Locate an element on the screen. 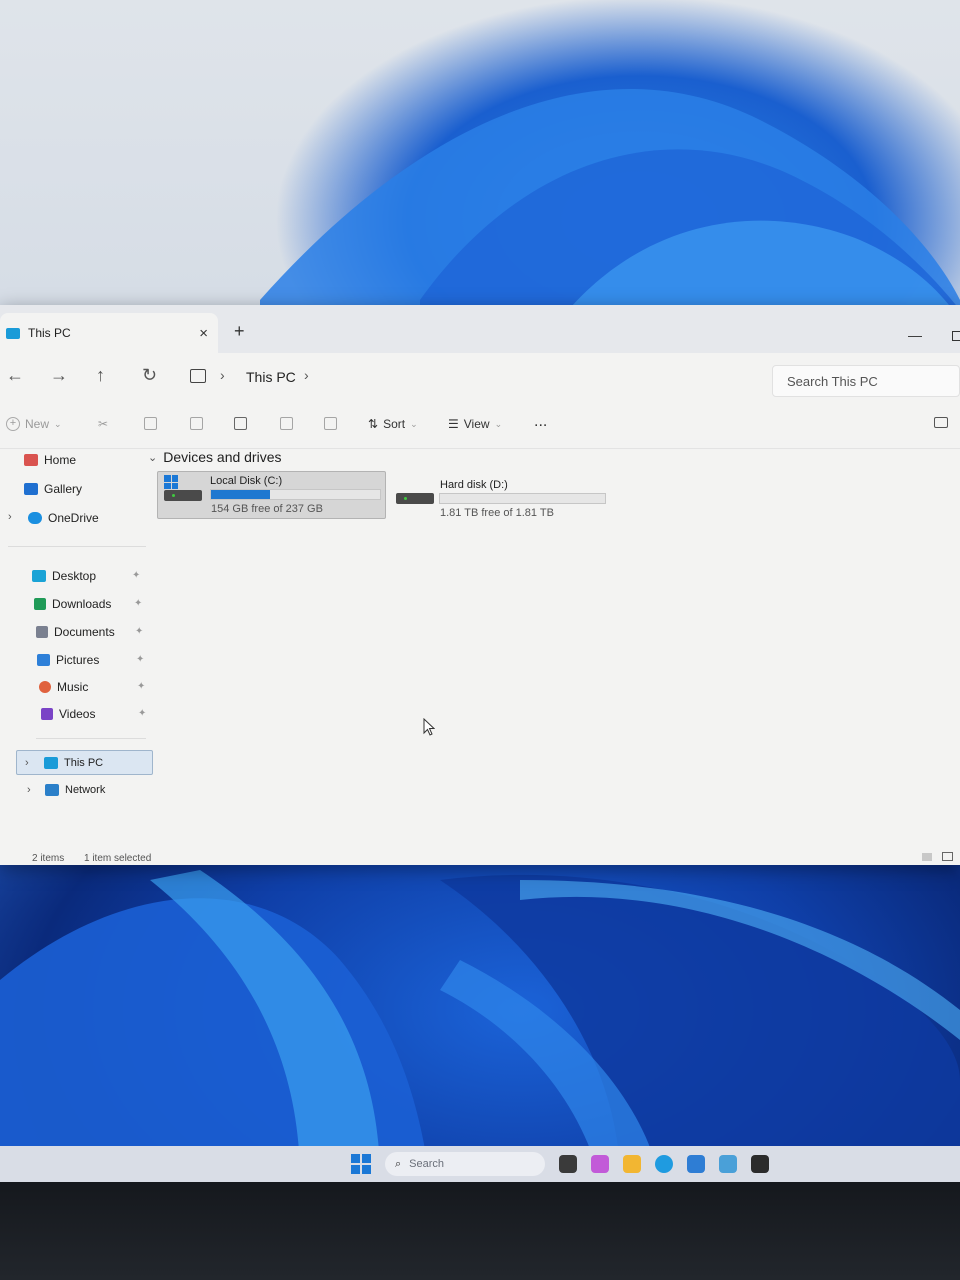 The image size is (960, 1280). task-view-icon is located at coordinates (568, 1164).